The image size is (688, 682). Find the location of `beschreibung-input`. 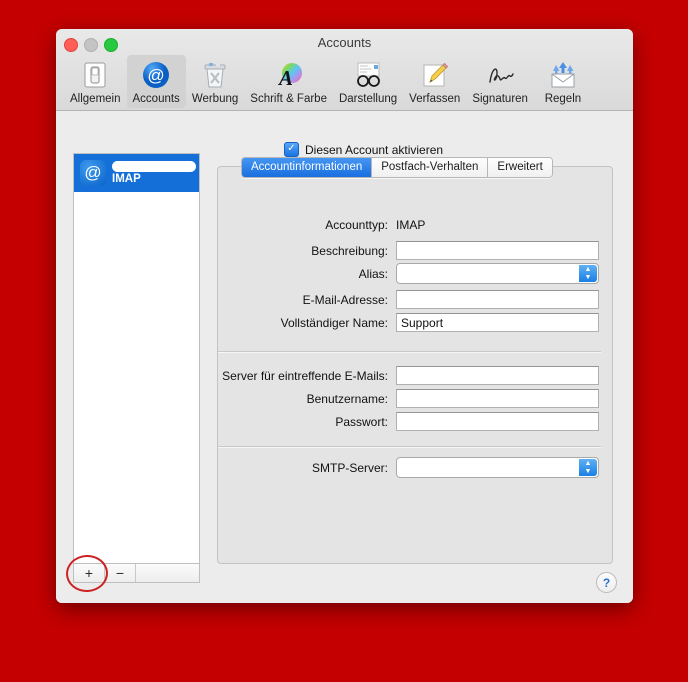

beschreibung-input is located at coordinates (497, 250).